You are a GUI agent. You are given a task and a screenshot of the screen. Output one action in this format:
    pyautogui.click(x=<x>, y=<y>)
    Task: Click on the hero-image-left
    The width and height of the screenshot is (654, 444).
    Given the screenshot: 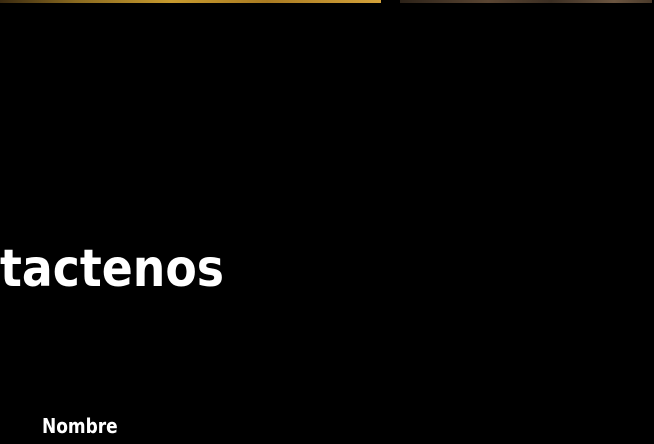 What is the action you would take?
    pyautogui.click(x=190, y=1)
    